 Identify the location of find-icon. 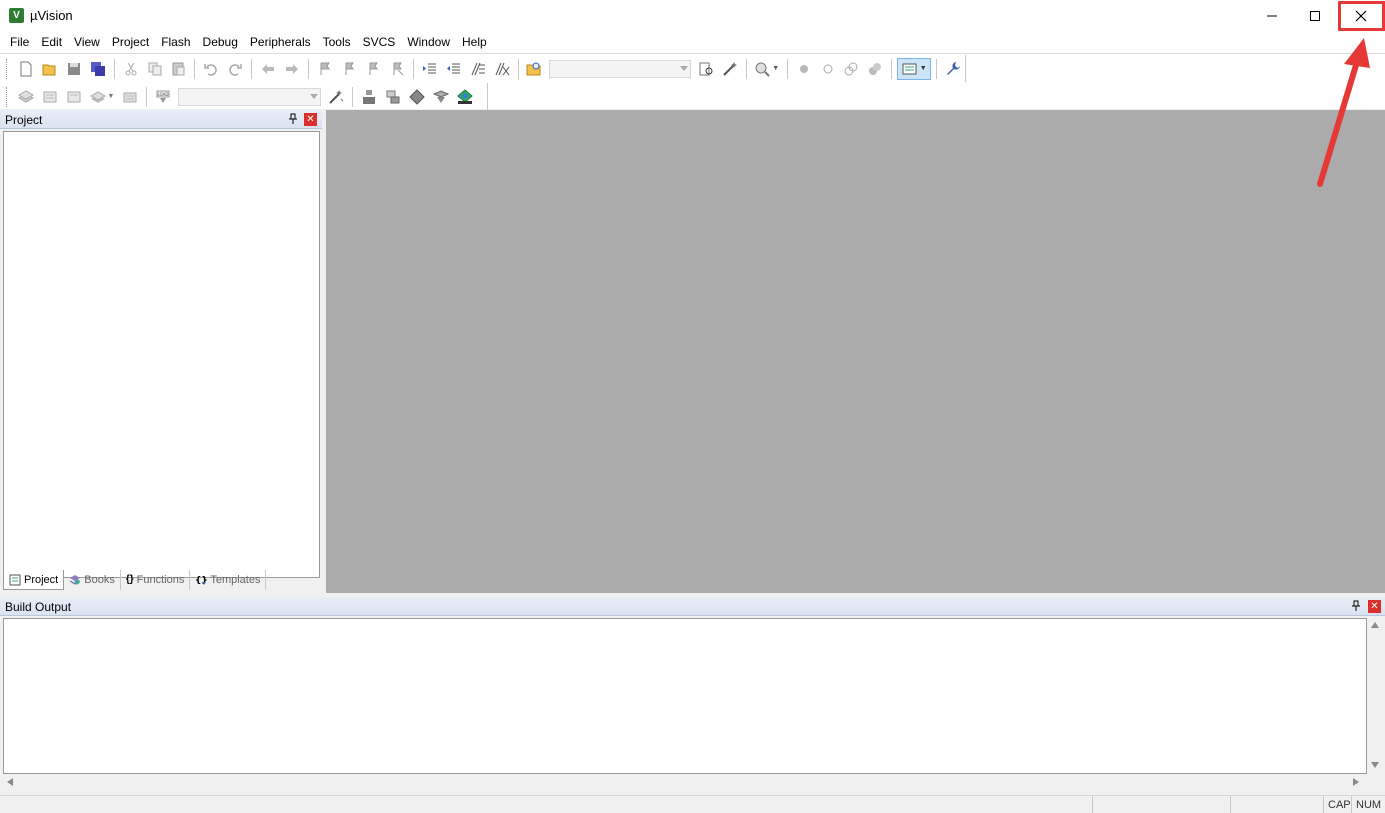
(706, 68).